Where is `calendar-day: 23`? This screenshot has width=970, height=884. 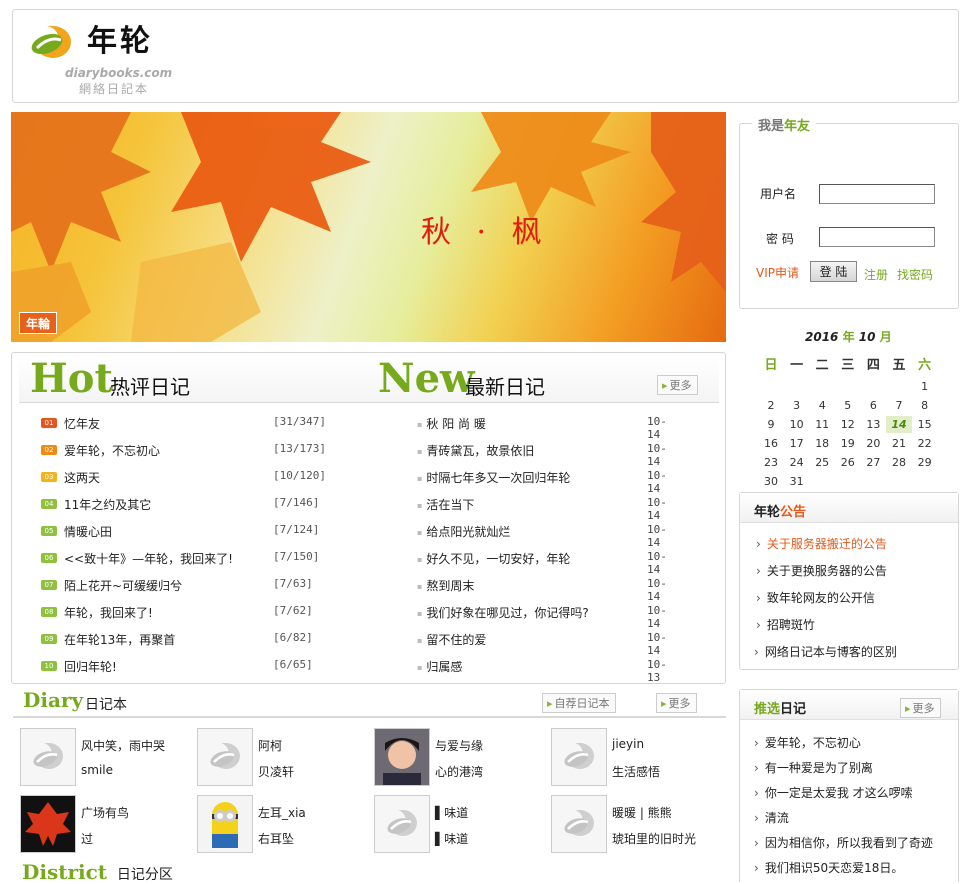
calendar-day: 23 is located at coordinates (771, 462).